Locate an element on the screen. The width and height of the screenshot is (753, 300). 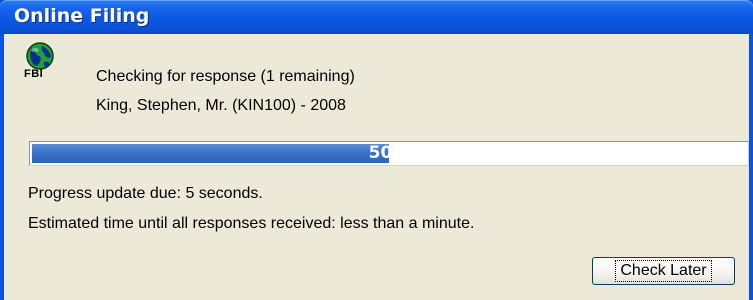
window-title: Online Filing is located at coordinates (82, 16).